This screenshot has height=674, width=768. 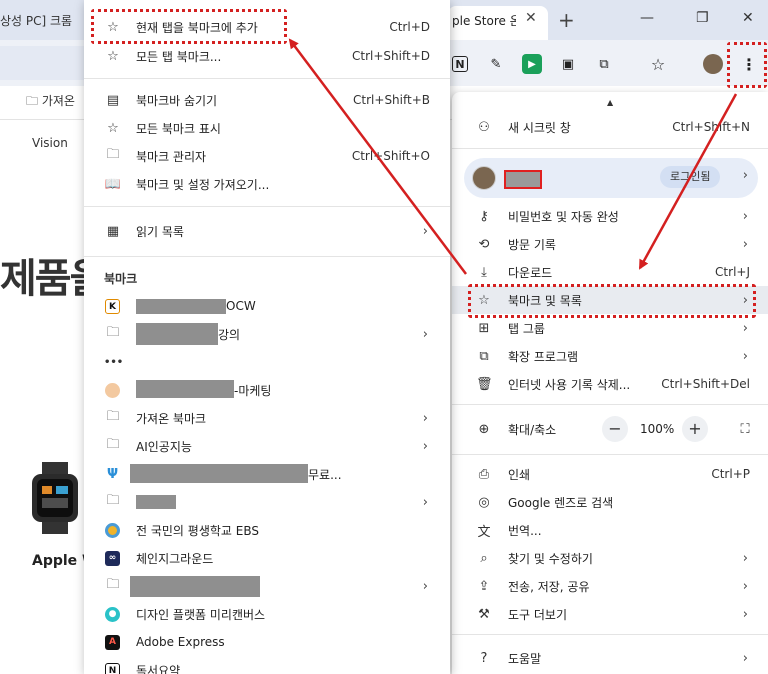 I want to click on menu-item-clear-data: 🗑 인터넷 사용 기록 삭제... Ctrl+Shift+Del, so click(x=610, y=384).